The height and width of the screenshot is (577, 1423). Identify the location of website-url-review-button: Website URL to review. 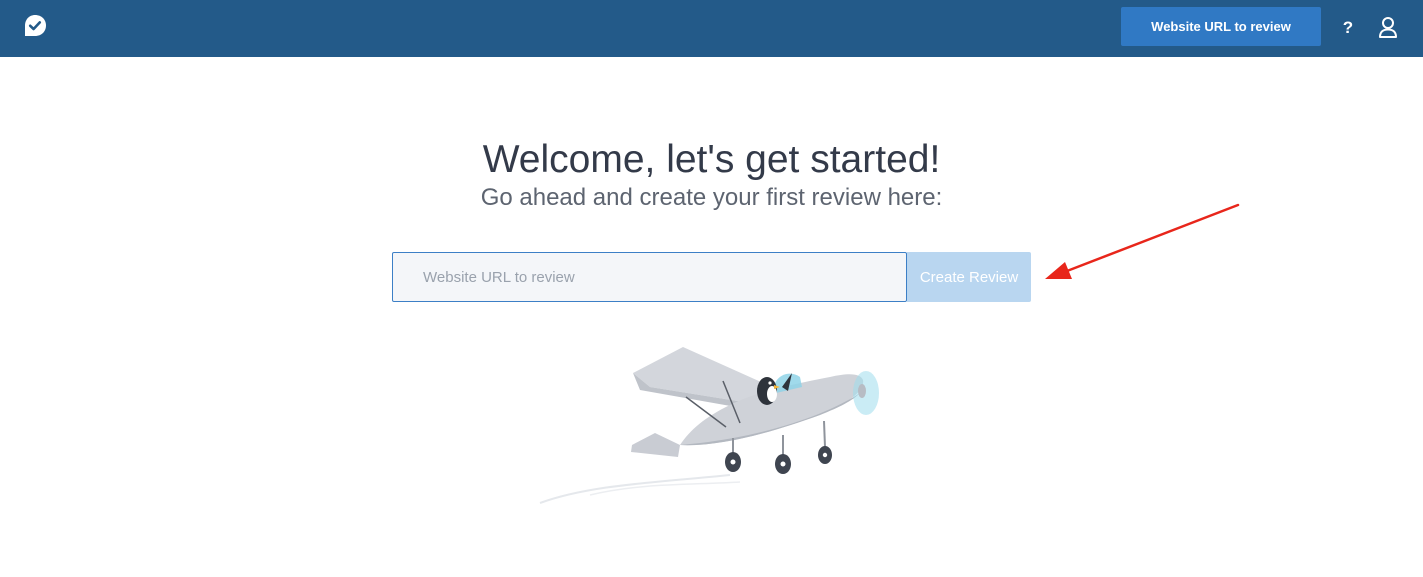
(1221, 26).